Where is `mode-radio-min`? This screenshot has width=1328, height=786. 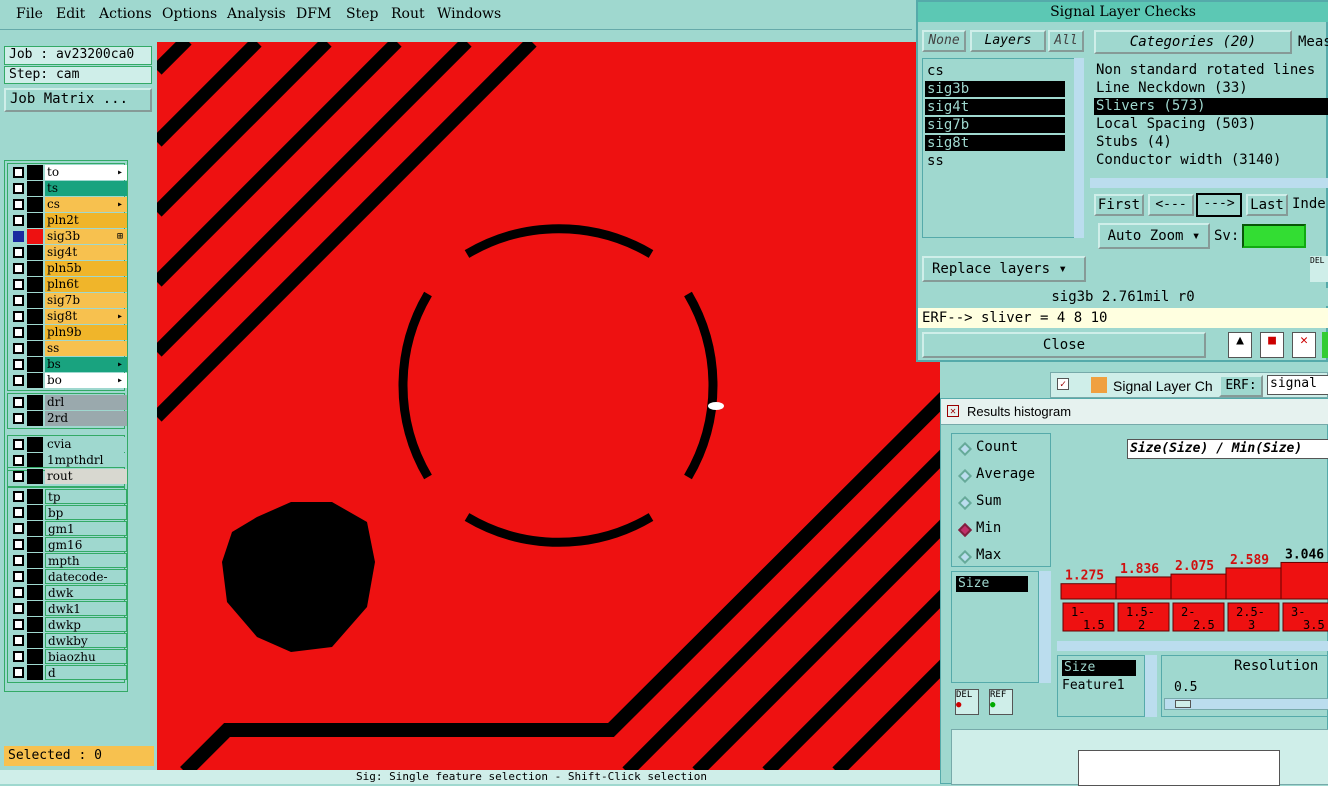
mode-radio-min is located at coordinates (965, 530).